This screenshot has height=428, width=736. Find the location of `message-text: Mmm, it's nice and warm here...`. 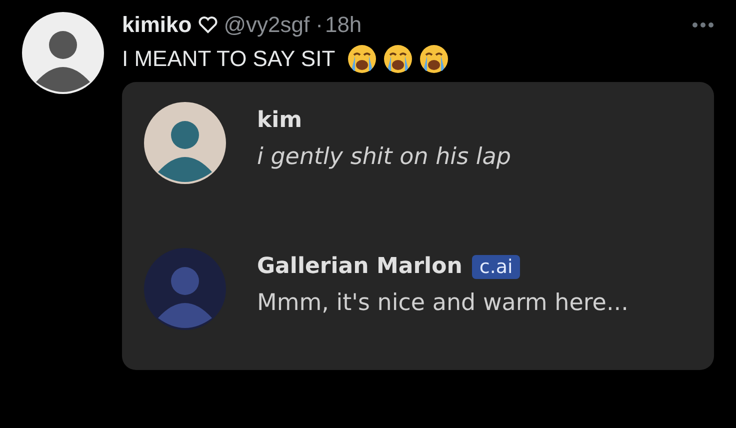

message-text: Mmm, it's nice and warm here... is located at coordinates (443, 303).